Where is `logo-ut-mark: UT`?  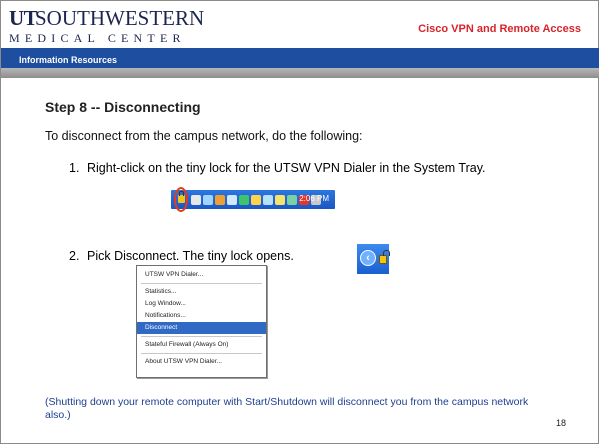 logo-ut-mark: UT is located at coordinates (23, 18).